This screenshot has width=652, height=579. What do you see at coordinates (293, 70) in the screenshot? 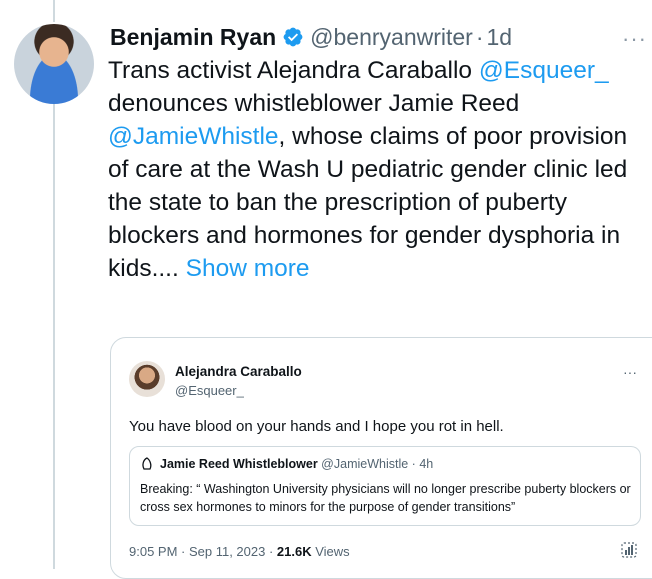
I see `tweet-text-part: Trans activist Alejandra Caraballo` at bounding box center [293, 70].